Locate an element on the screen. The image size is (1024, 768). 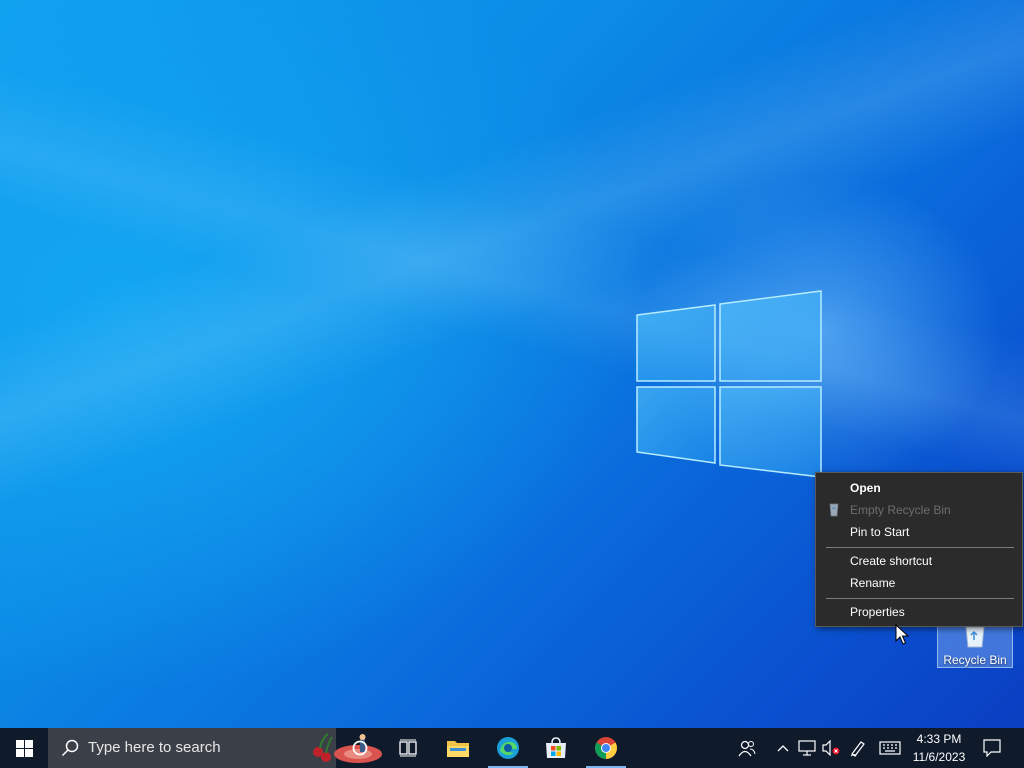
menu-item-properties: Properties is located at coordinates (919, 612).